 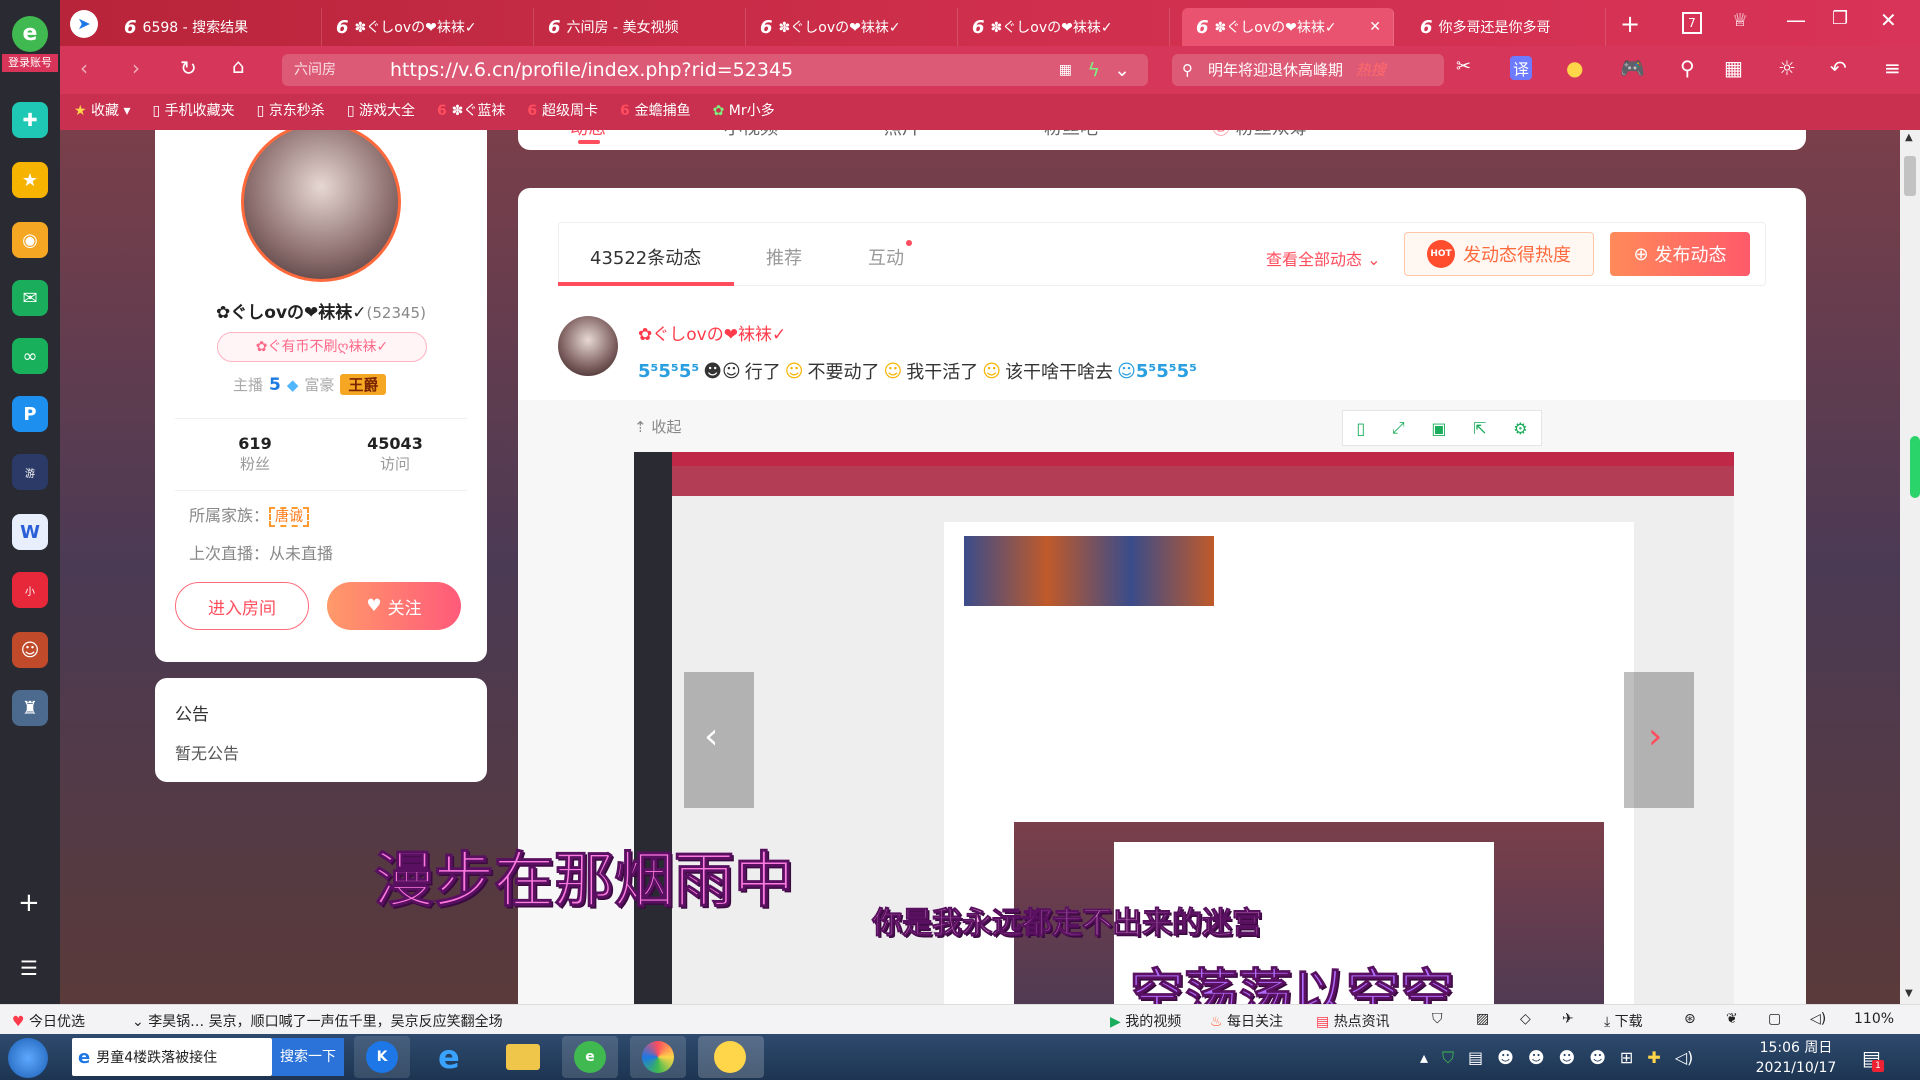 What do you see at coordinates (1796, 20) in the screenshot?
I see `minimize-icon: —` at bounding box center [1796, 20].